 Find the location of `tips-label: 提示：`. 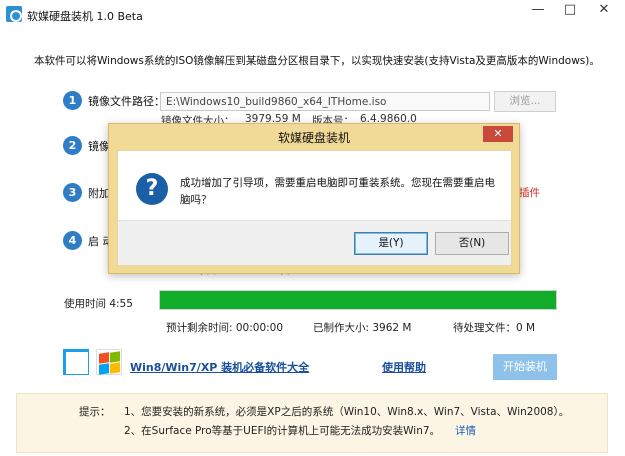

tips-label: 提示： is located at coordinates (95, 412).